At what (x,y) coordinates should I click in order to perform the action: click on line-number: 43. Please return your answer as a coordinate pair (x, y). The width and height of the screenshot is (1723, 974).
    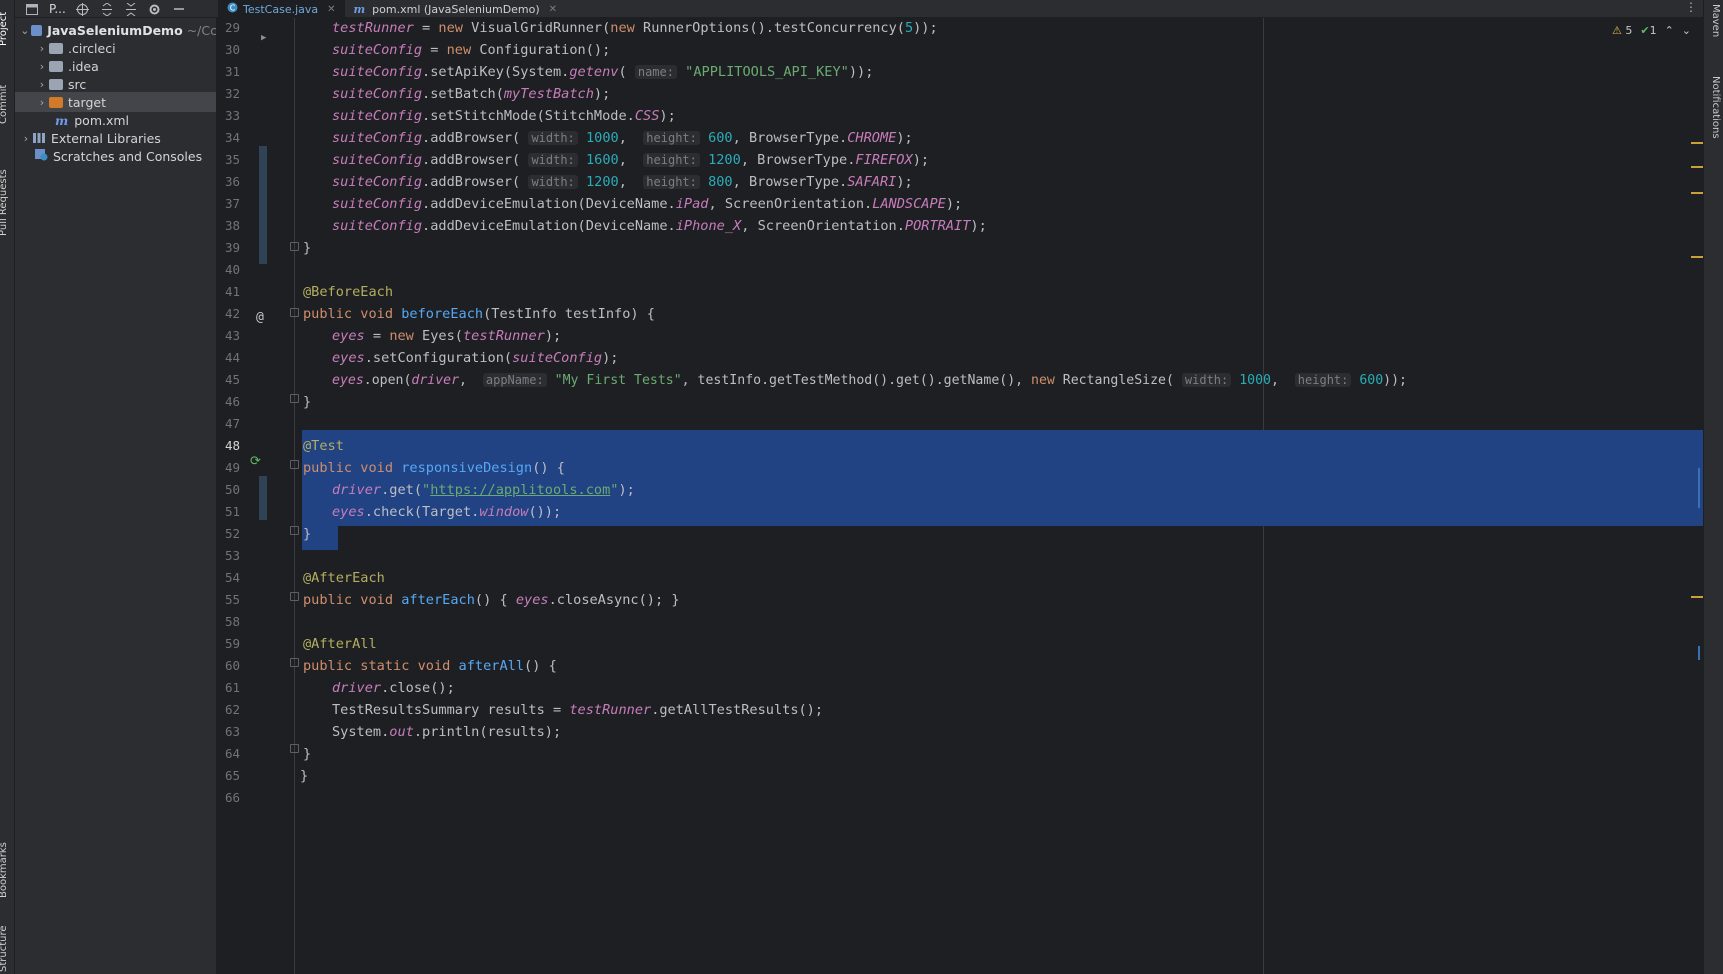
    Looking at the image, I should click on (232, 335).